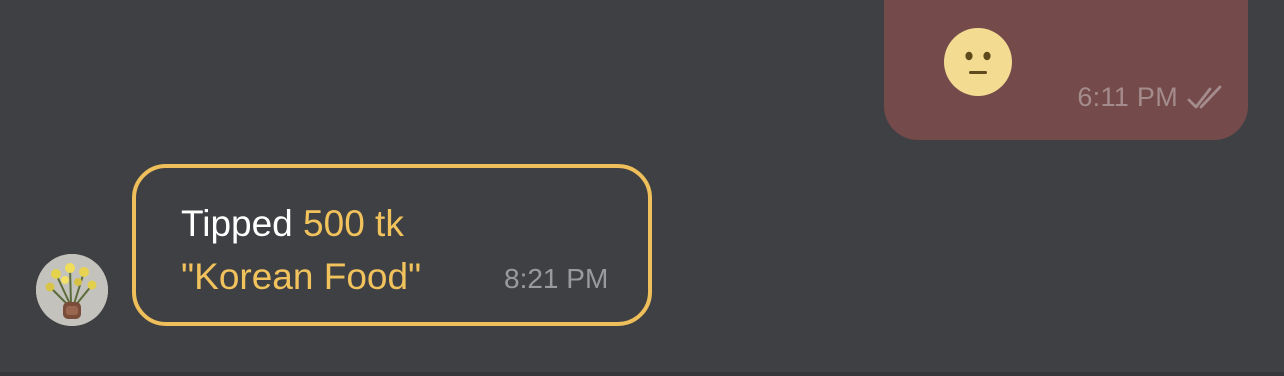 This screenshot has width=1284, height=376. Describe the element at coordinates (353, 223) in the screenshot. I see `tip-amount: 500 tk` at that location.